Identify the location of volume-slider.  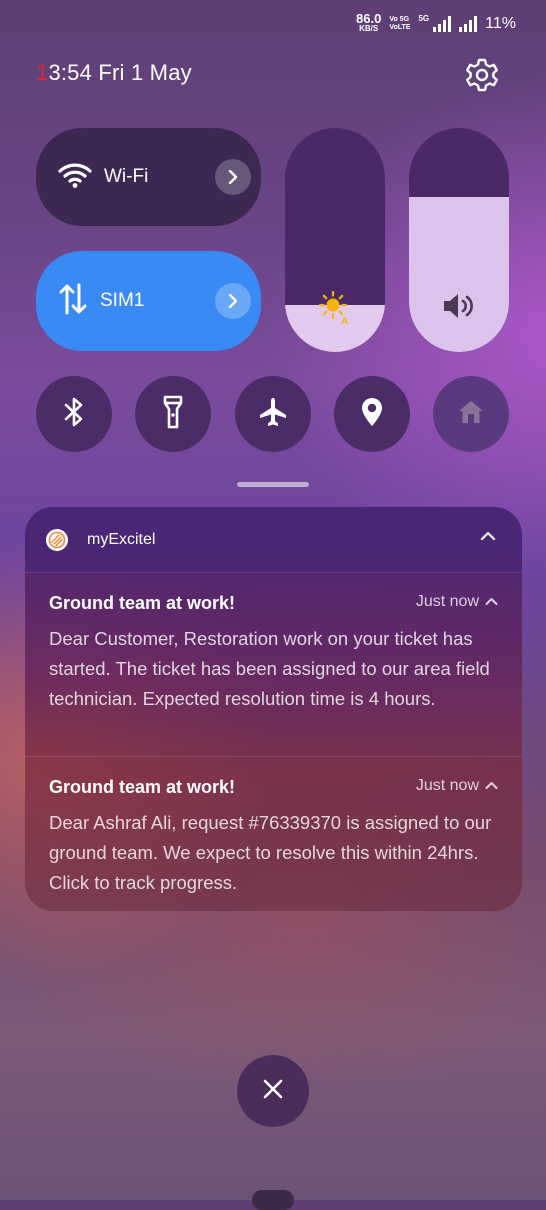
(459, 240).